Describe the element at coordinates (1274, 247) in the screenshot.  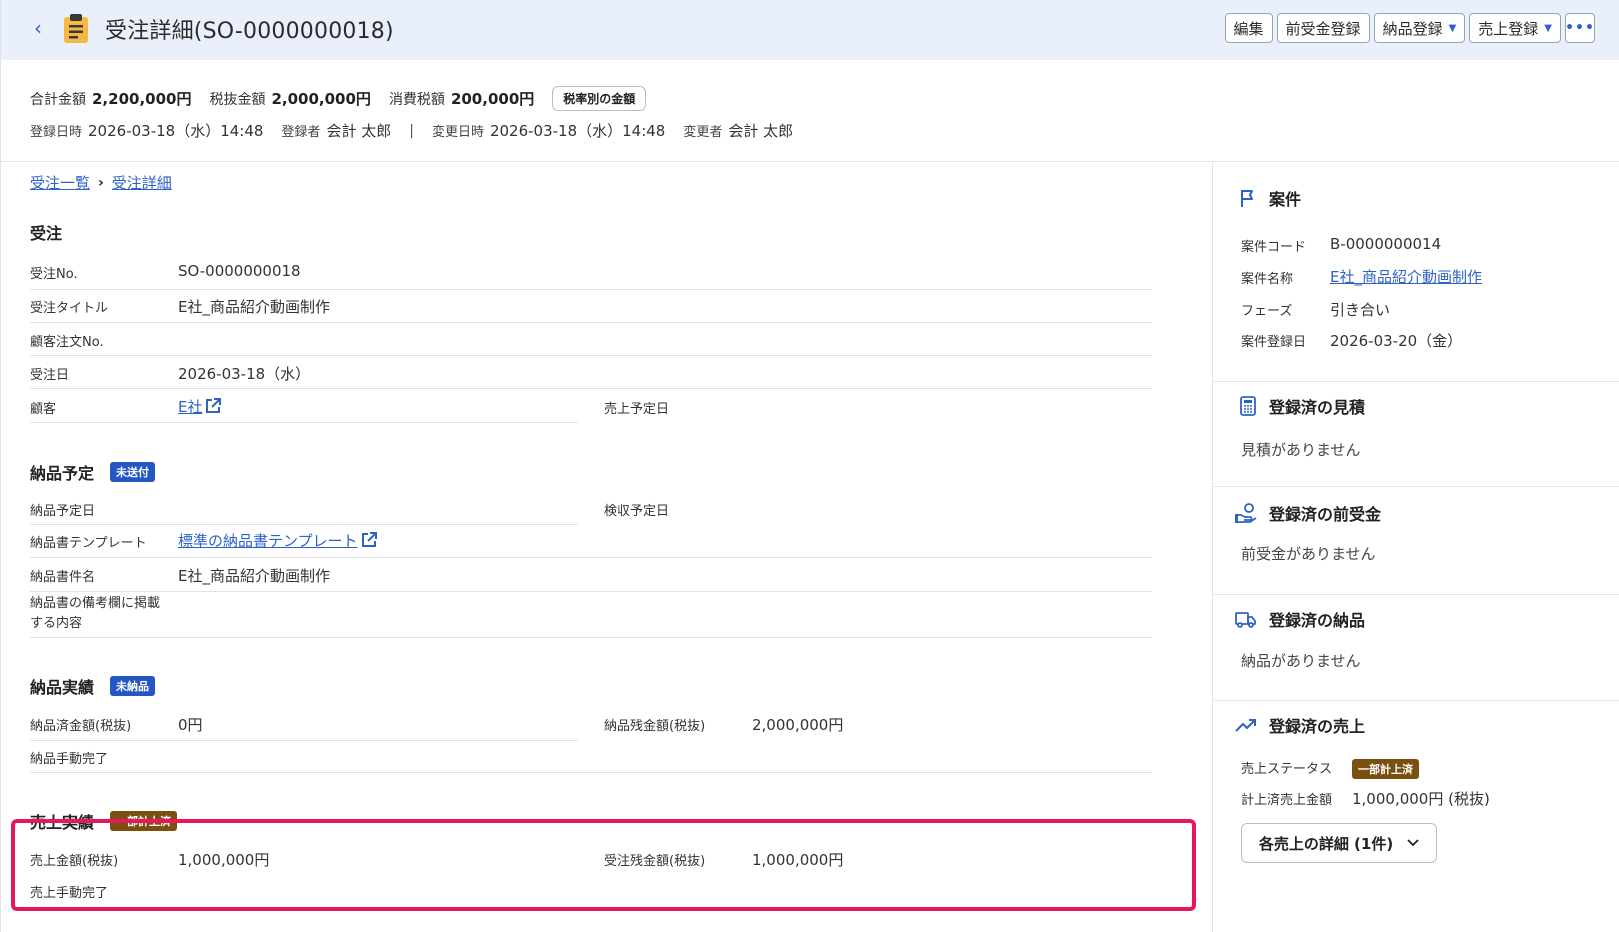
I see `project-code-label: 案件コード` at that location.